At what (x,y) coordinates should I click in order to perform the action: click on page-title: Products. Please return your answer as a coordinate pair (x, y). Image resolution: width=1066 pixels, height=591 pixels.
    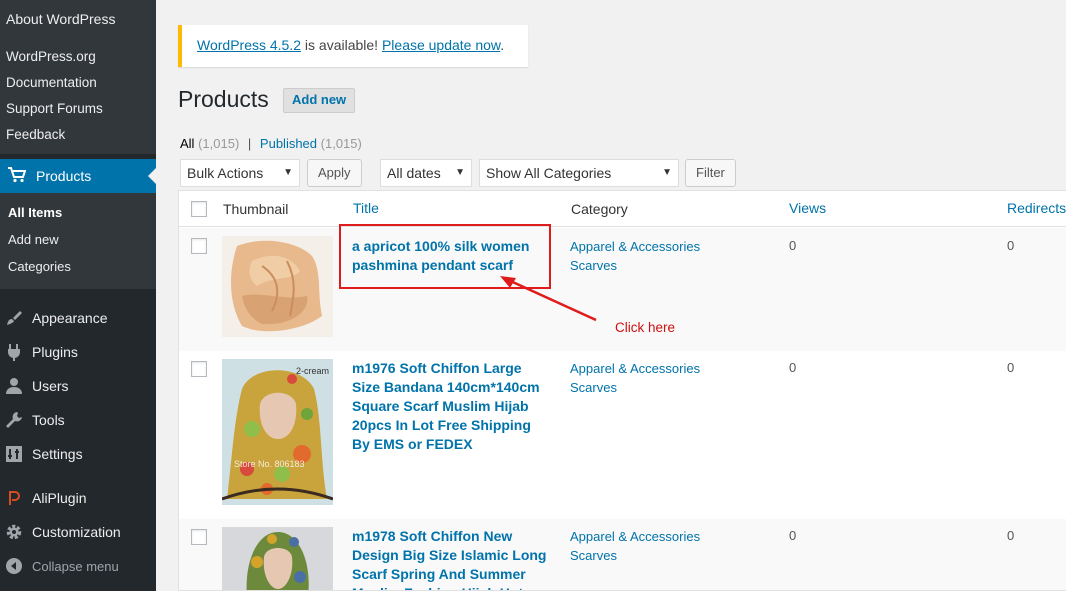
    Looking at the image, I should click on (223, 99).